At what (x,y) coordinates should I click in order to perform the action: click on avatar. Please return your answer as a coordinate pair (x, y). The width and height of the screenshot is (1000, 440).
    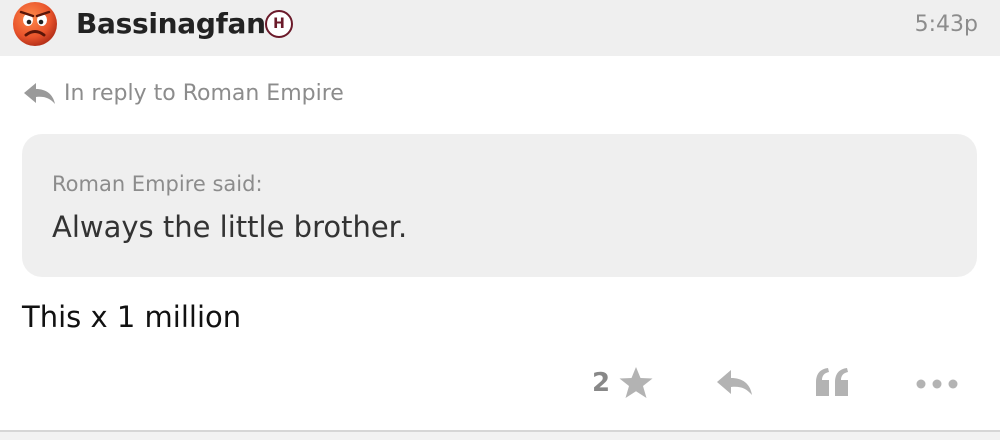
    Looking at the image, I should click on (35, 24).